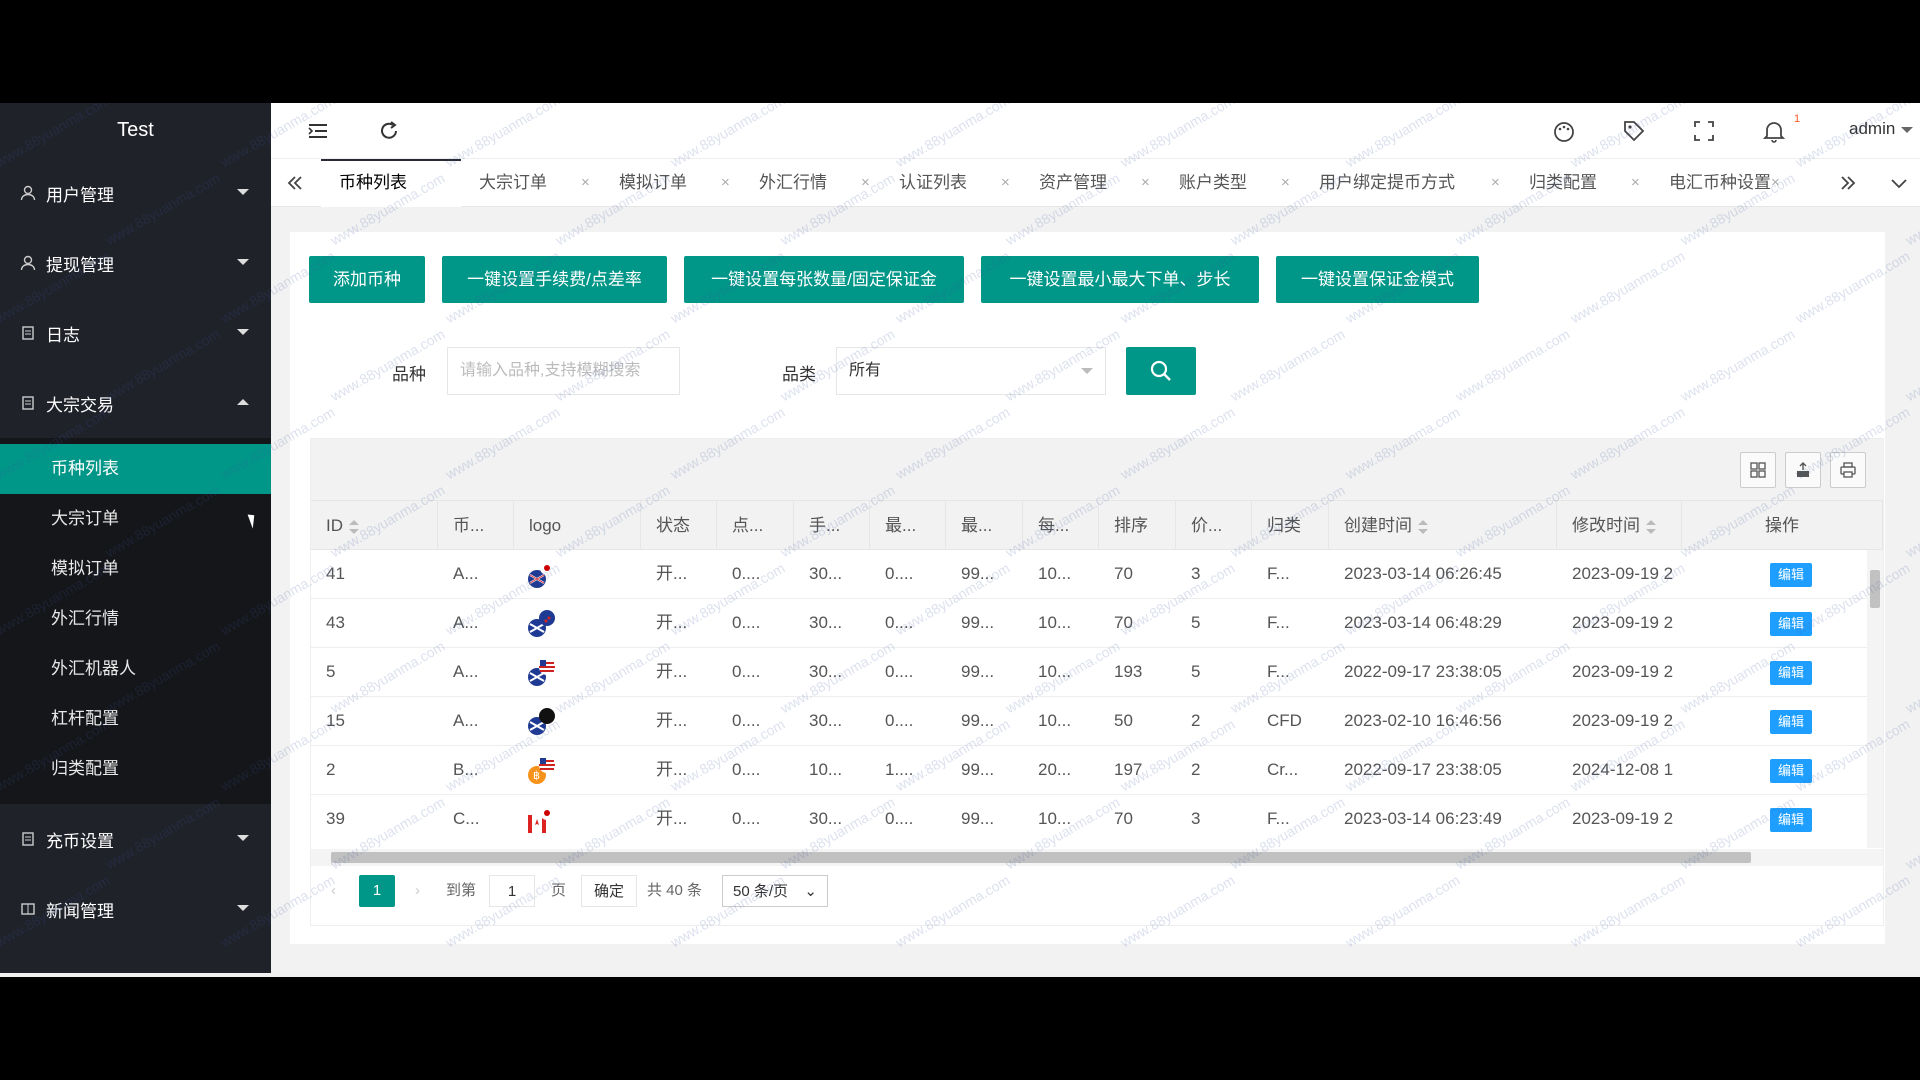  I want to click on goto-confirm-button: 确定, so click(609, 891).